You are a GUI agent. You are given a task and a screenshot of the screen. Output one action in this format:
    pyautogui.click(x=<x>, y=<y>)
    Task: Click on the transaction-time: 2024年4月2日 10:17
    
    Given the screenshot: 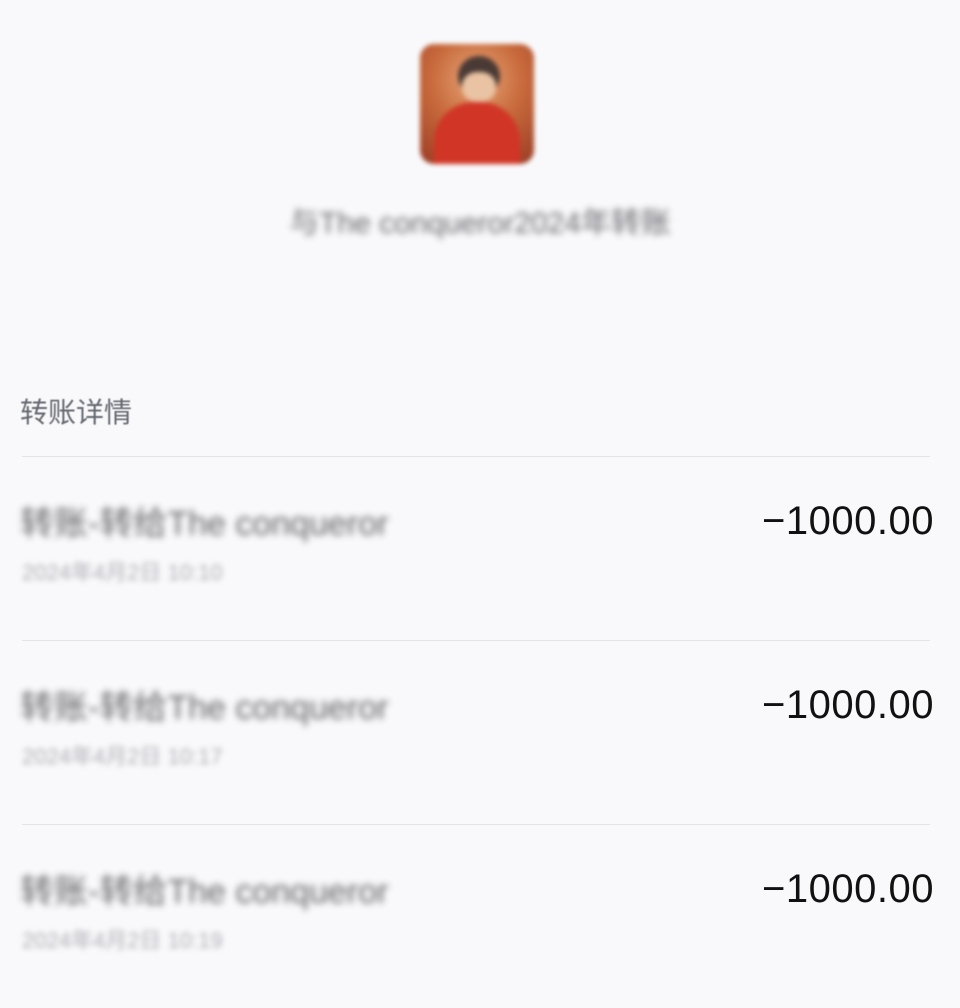 What is the action you would take?
    pyautogui.click(x=122, y=756)
    